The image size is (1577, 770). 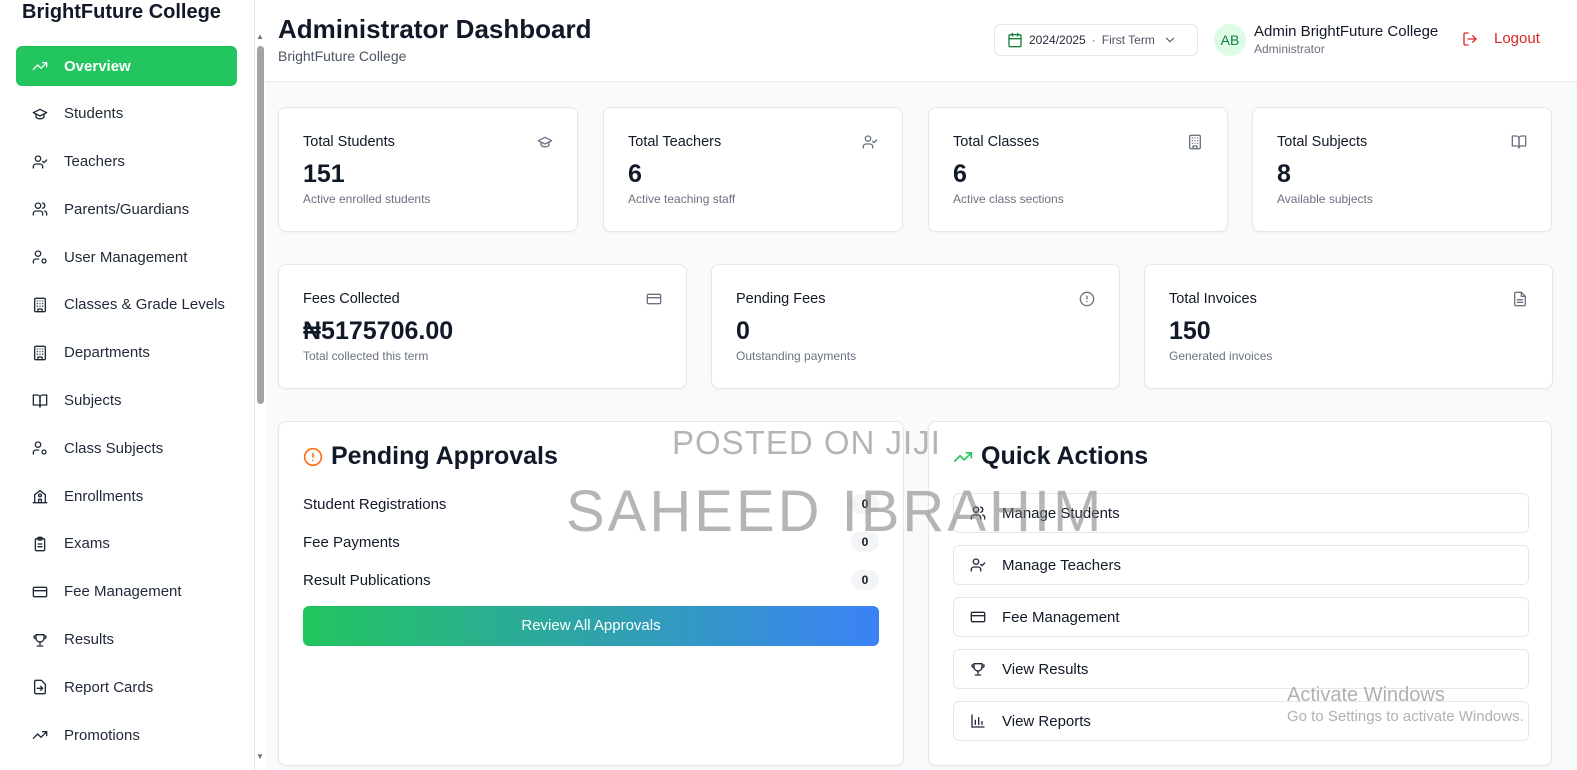 I want to click on page-subtitle: BrightFuture College, so click(x=342, y=56).